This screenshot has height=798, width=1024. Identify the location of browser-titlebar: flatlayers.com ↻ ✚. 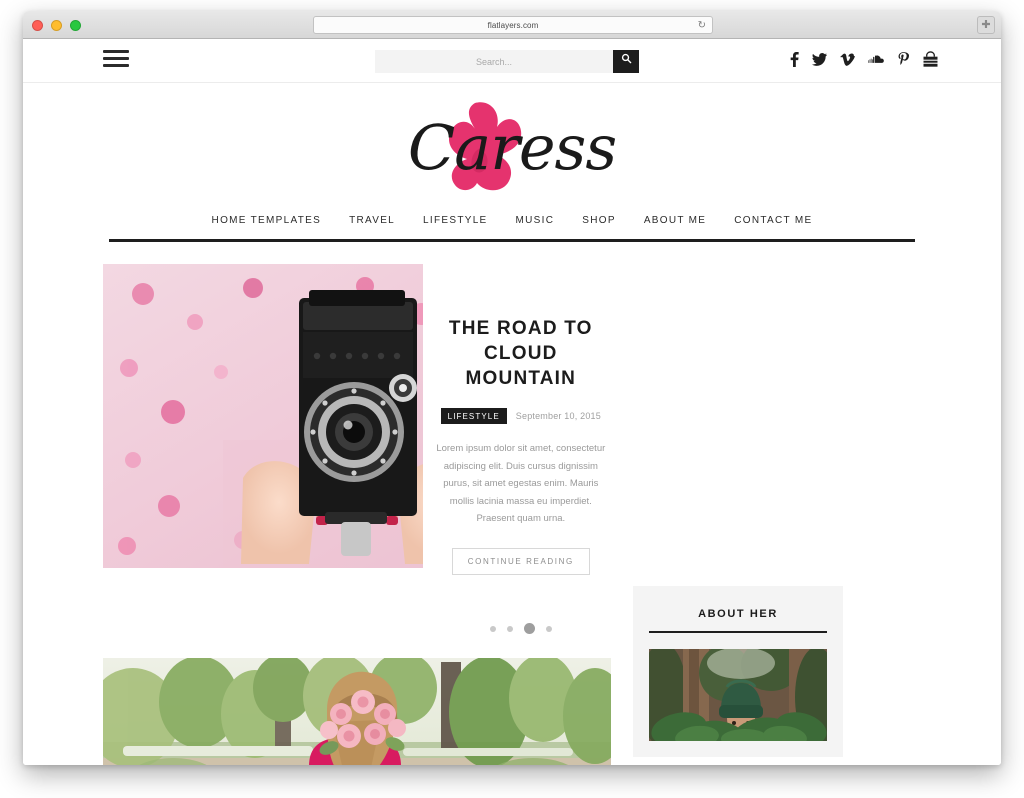
(512, 25).